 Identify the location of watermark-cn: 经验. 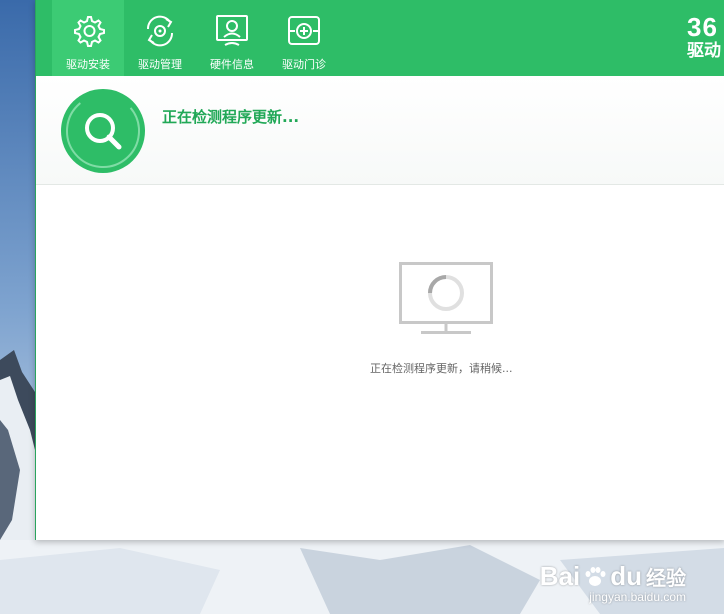
(666, 578).